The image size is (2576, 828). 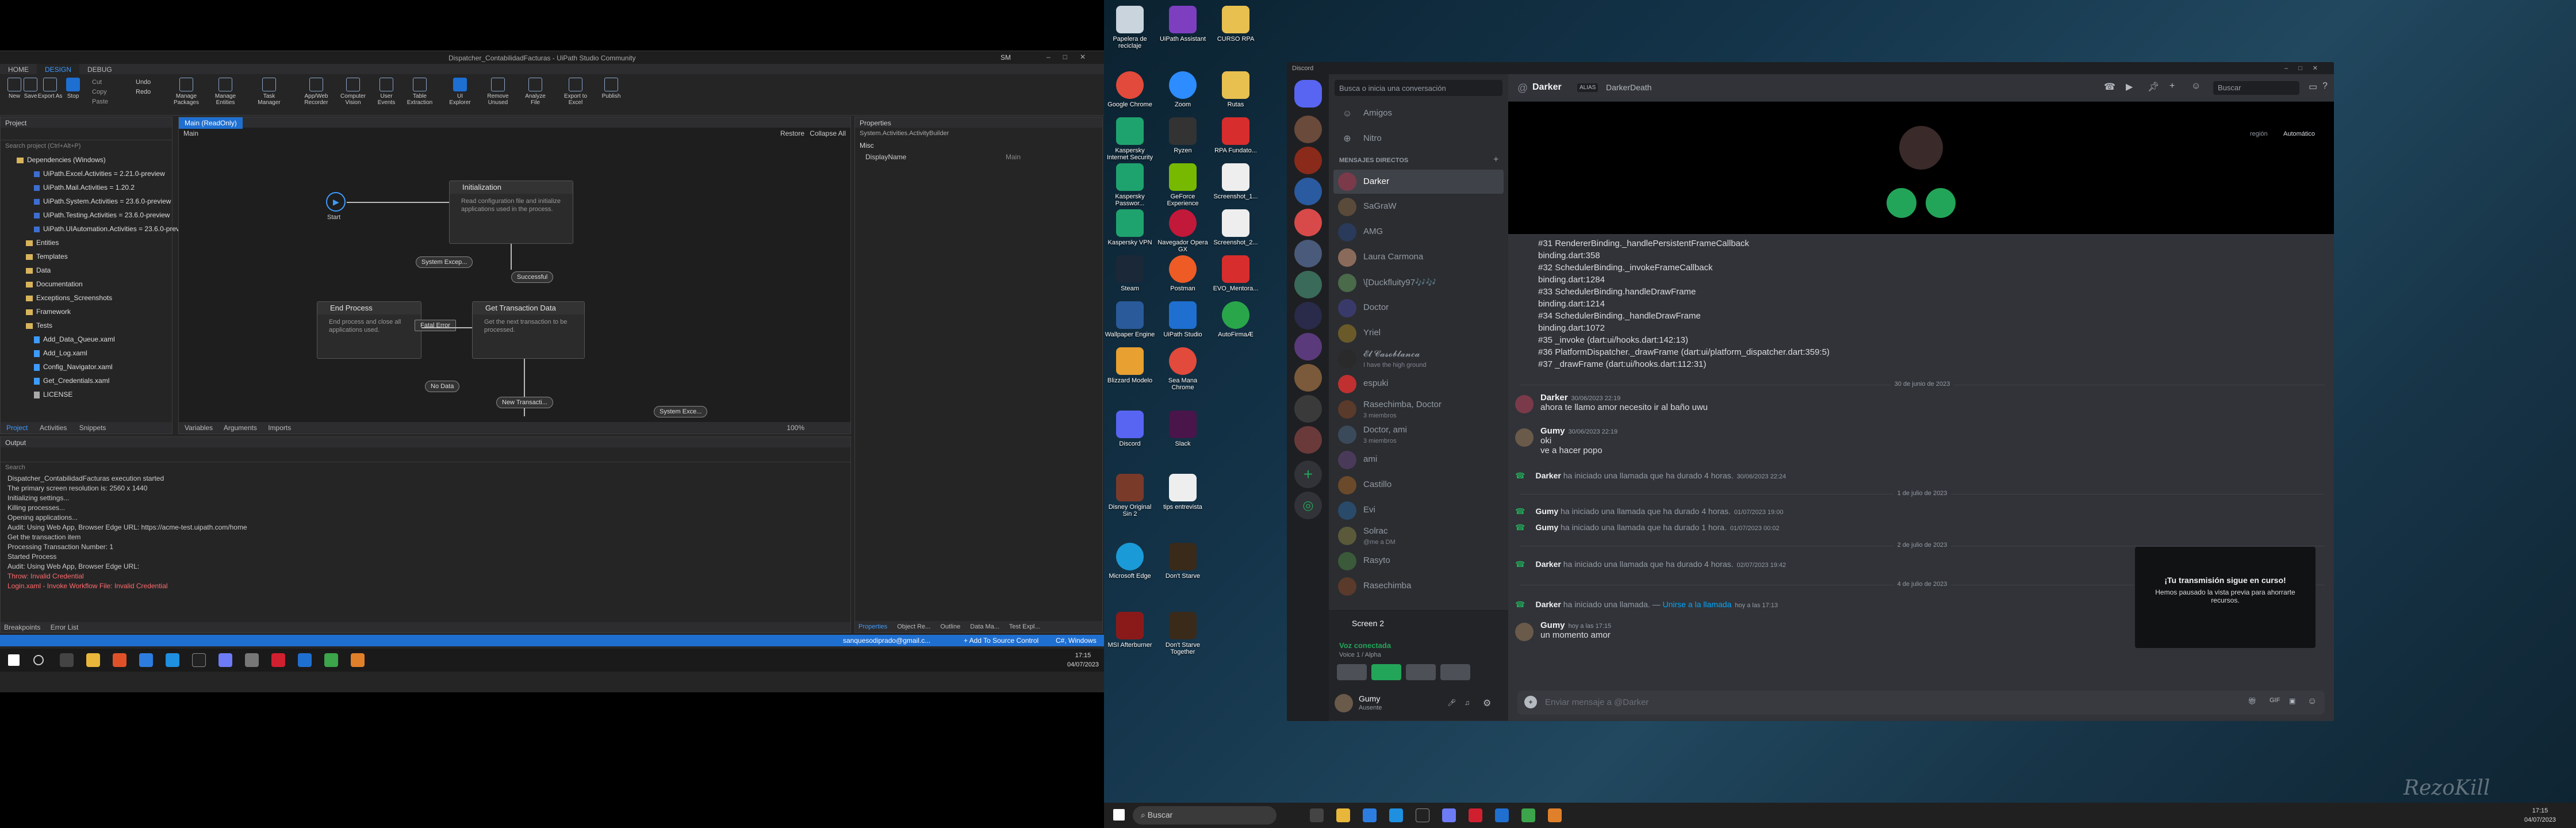 I want to click on tree-item-add-log: Add_Log.xaml, so click(x=88, y=353).